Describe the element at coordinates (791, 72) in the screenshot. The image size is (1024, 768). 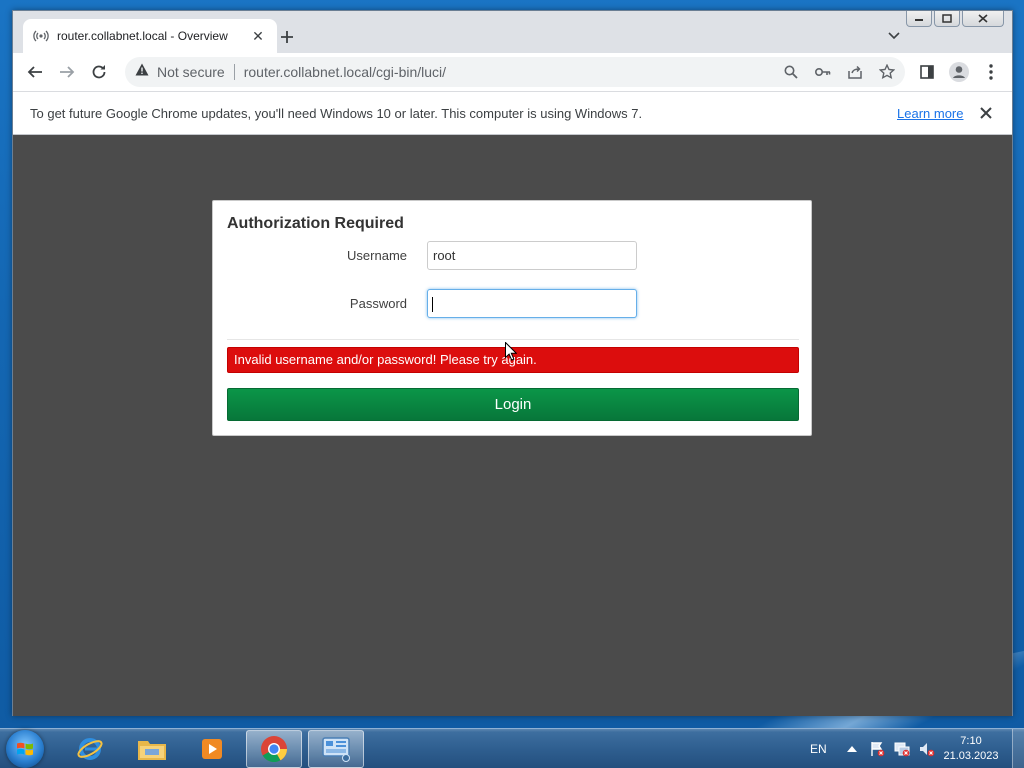
I see `search-zoom-icon` at that location.